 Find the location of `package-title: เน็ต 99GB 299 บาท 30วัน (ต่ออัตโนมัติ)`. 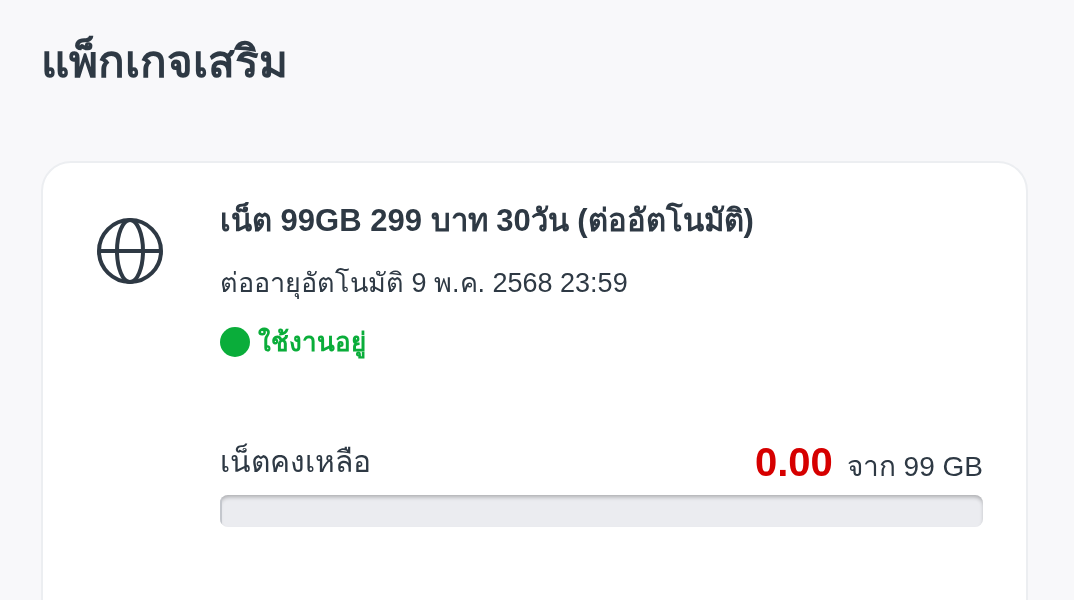

package-title: เน็ต 99GB 299 บาท 30วัน (ต่ออัตโนมัติ) is located at coordinates (487, 220).